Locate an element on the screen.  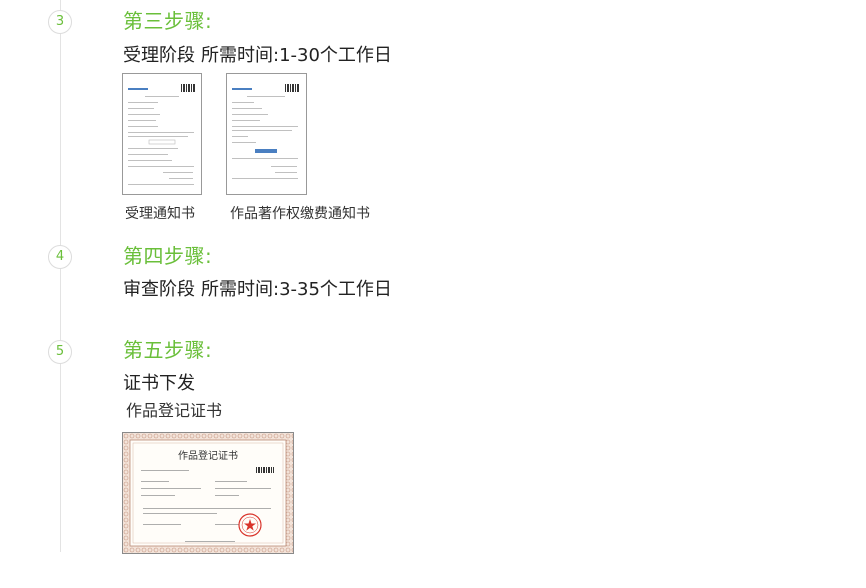
fee-notice-thumbnail is located at coordinates (266, 134).